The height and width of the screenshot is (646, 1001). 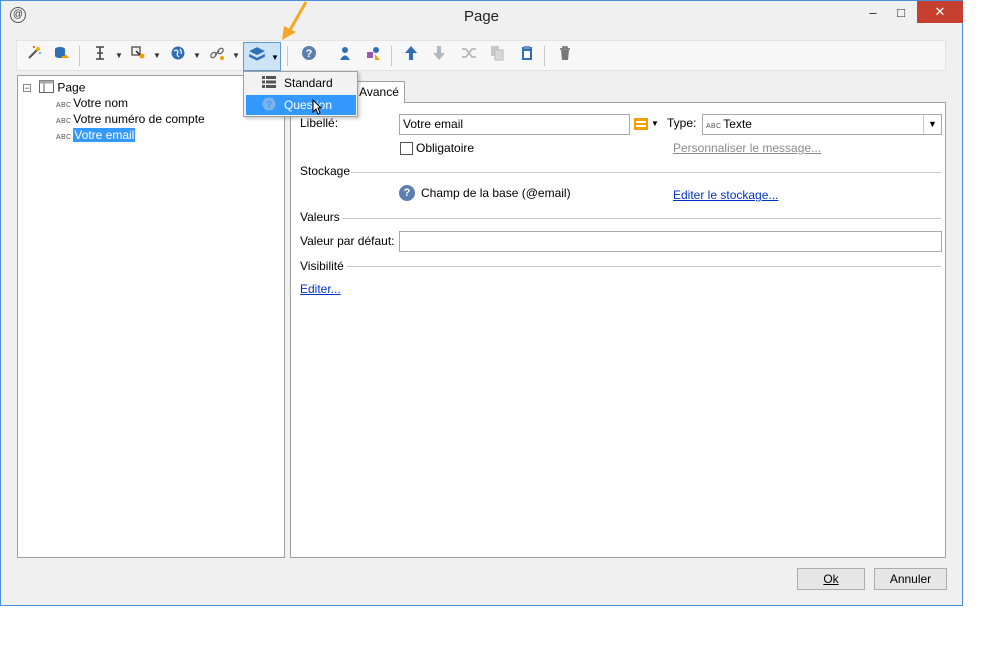 What do you see at coordinates (27, 88) in the screenshot?
I see `collapse-icon: −` at bounding box center [27, 88].